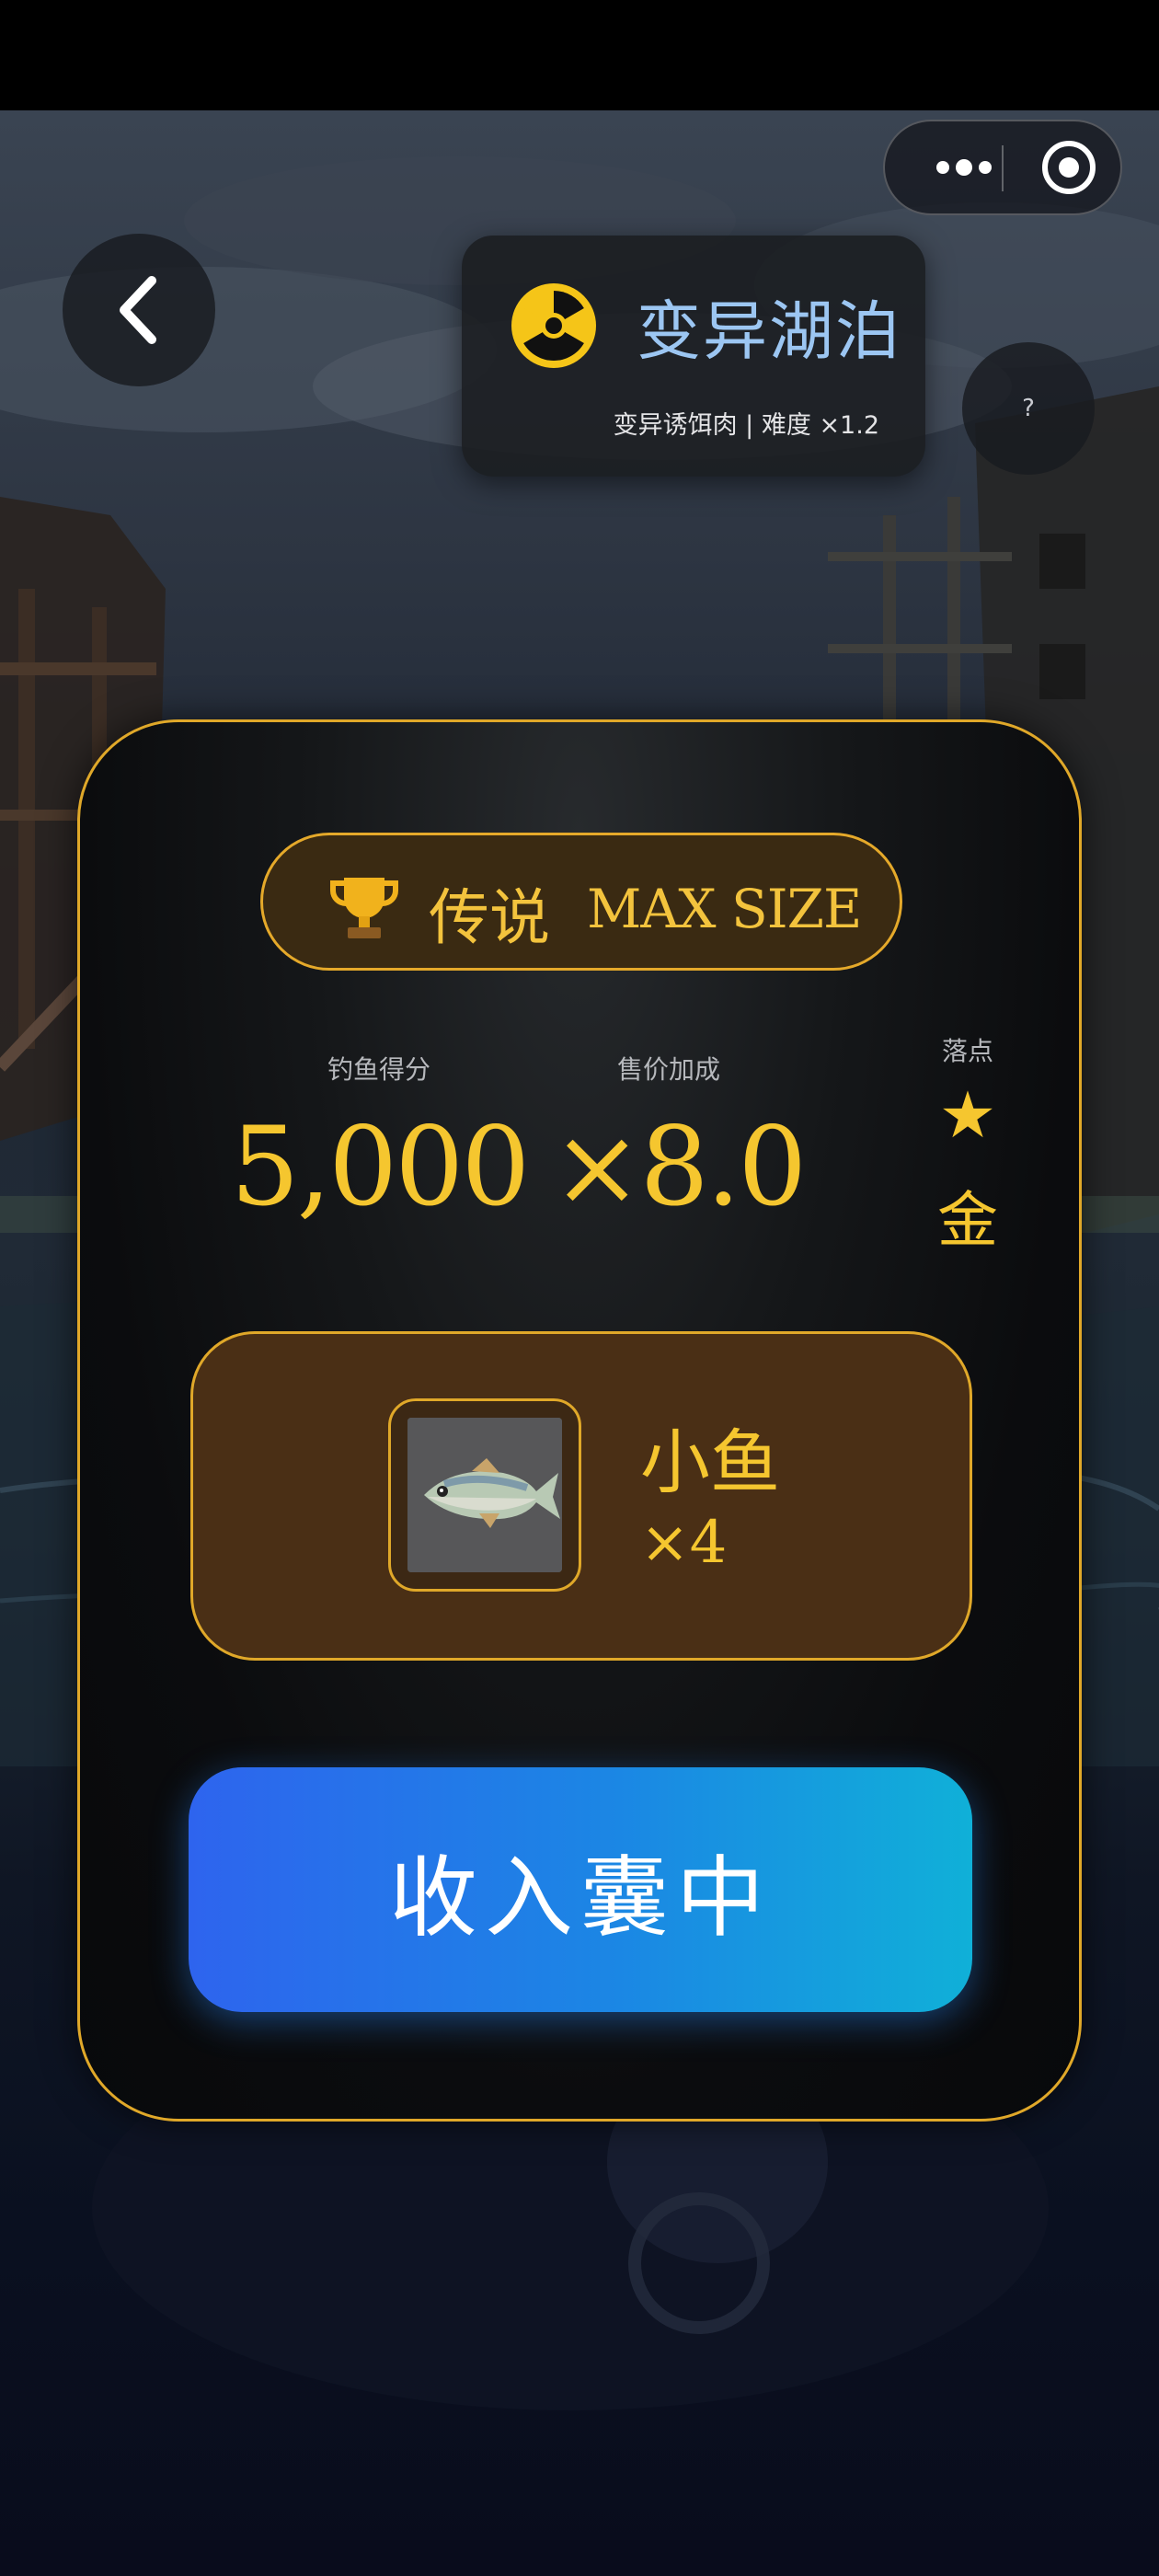  What do you see at coordinates (1028, 408) in the screenshot?
I see `help-button: ?` at bounding box center [1028, 408].